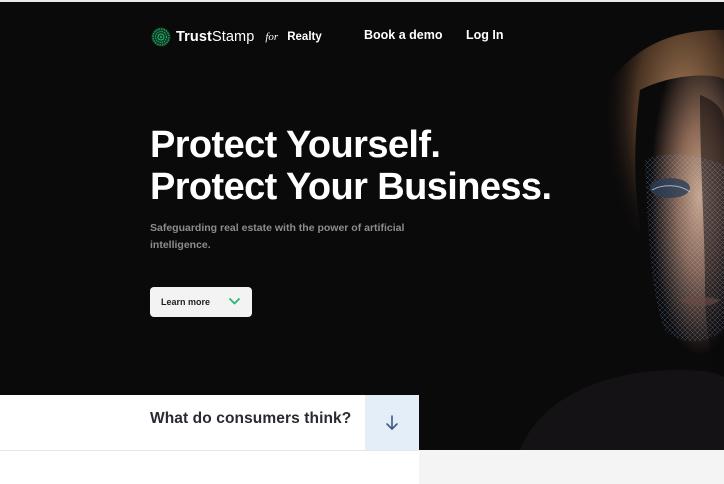 This screenshot has height=484, width=724. I want to click on consumers-bar: What do consumers think?, so click(209, 422).